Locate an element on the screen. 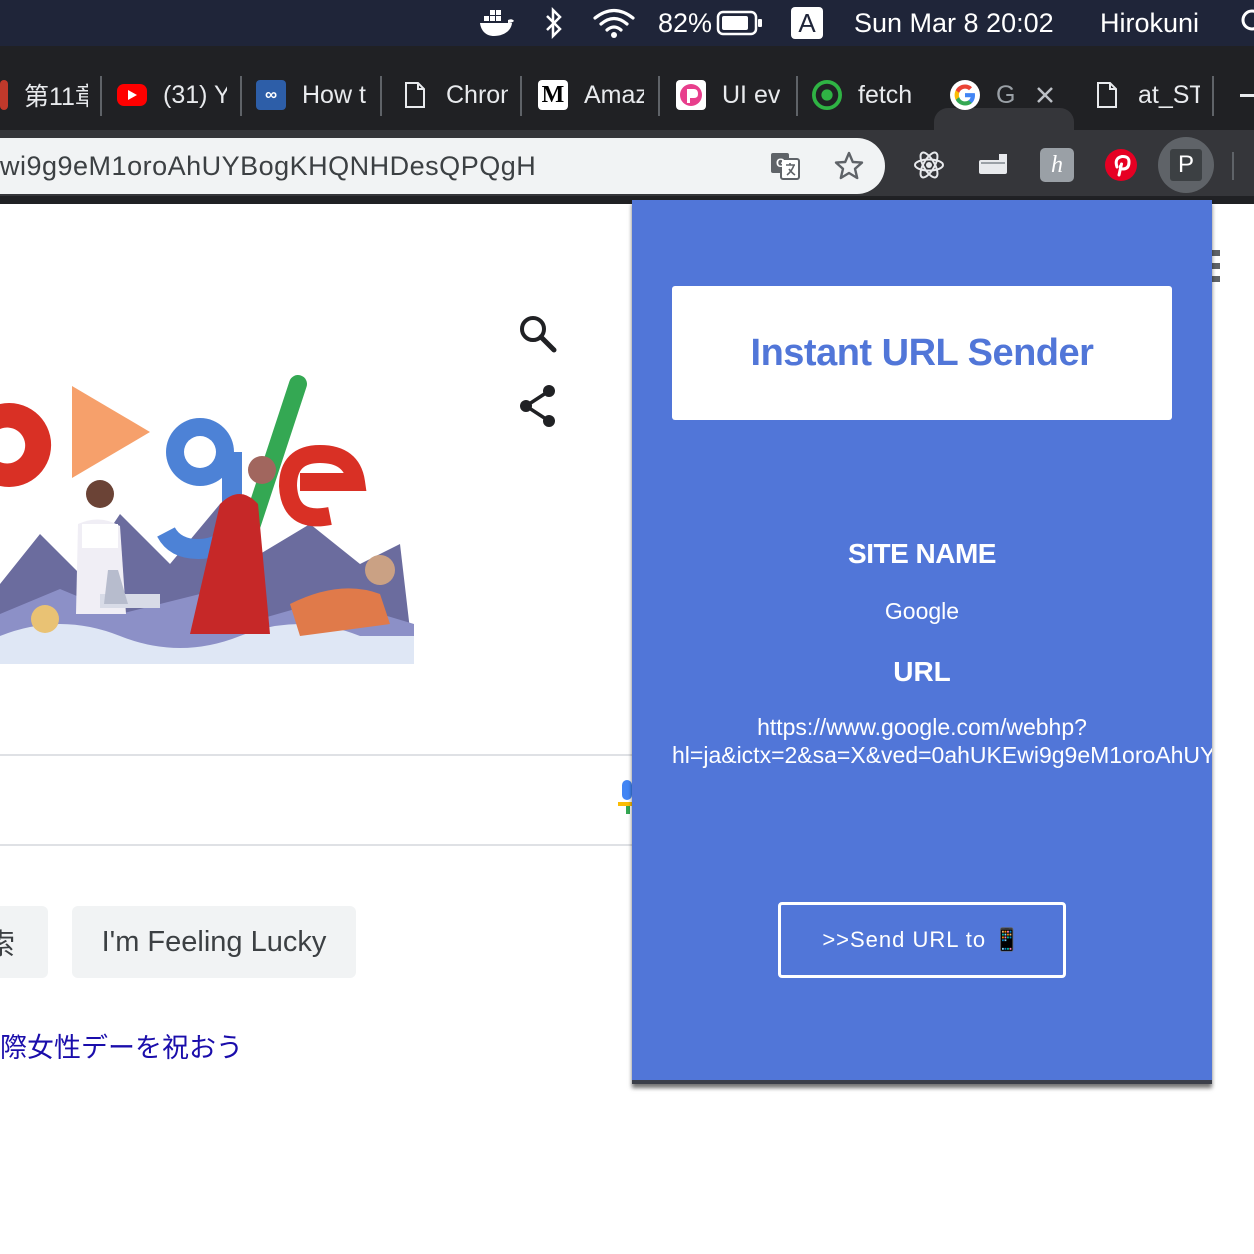  tab-8-active: G is located at coordinates (1010, 95).